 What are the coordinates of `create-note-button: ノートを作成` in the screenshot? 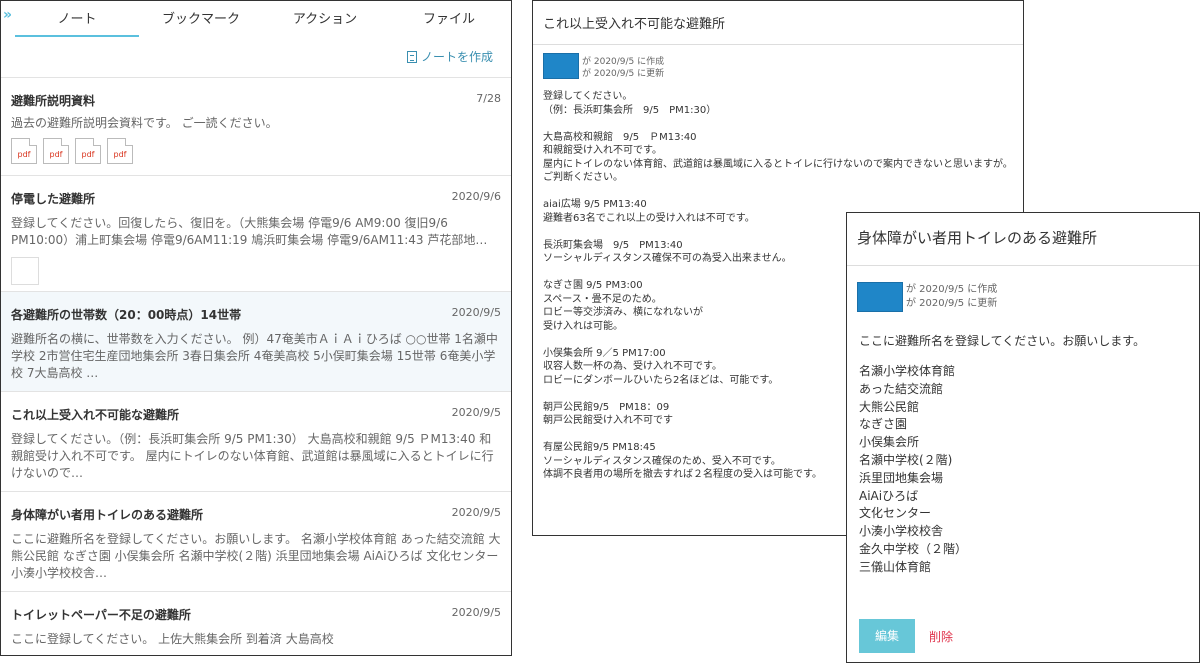 It's located at (449, 56).